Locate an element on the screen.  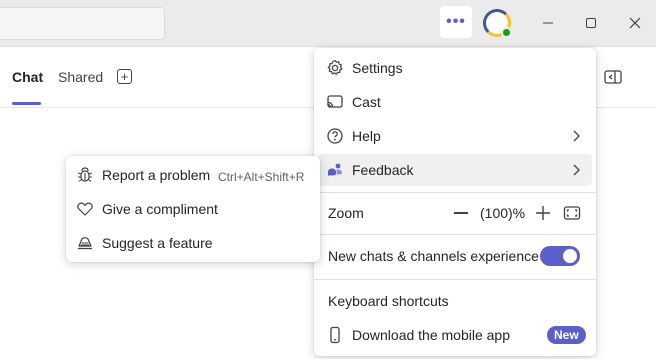
menu-item-new-experience: New chats & channels experience is located at coordinates (455, 256).